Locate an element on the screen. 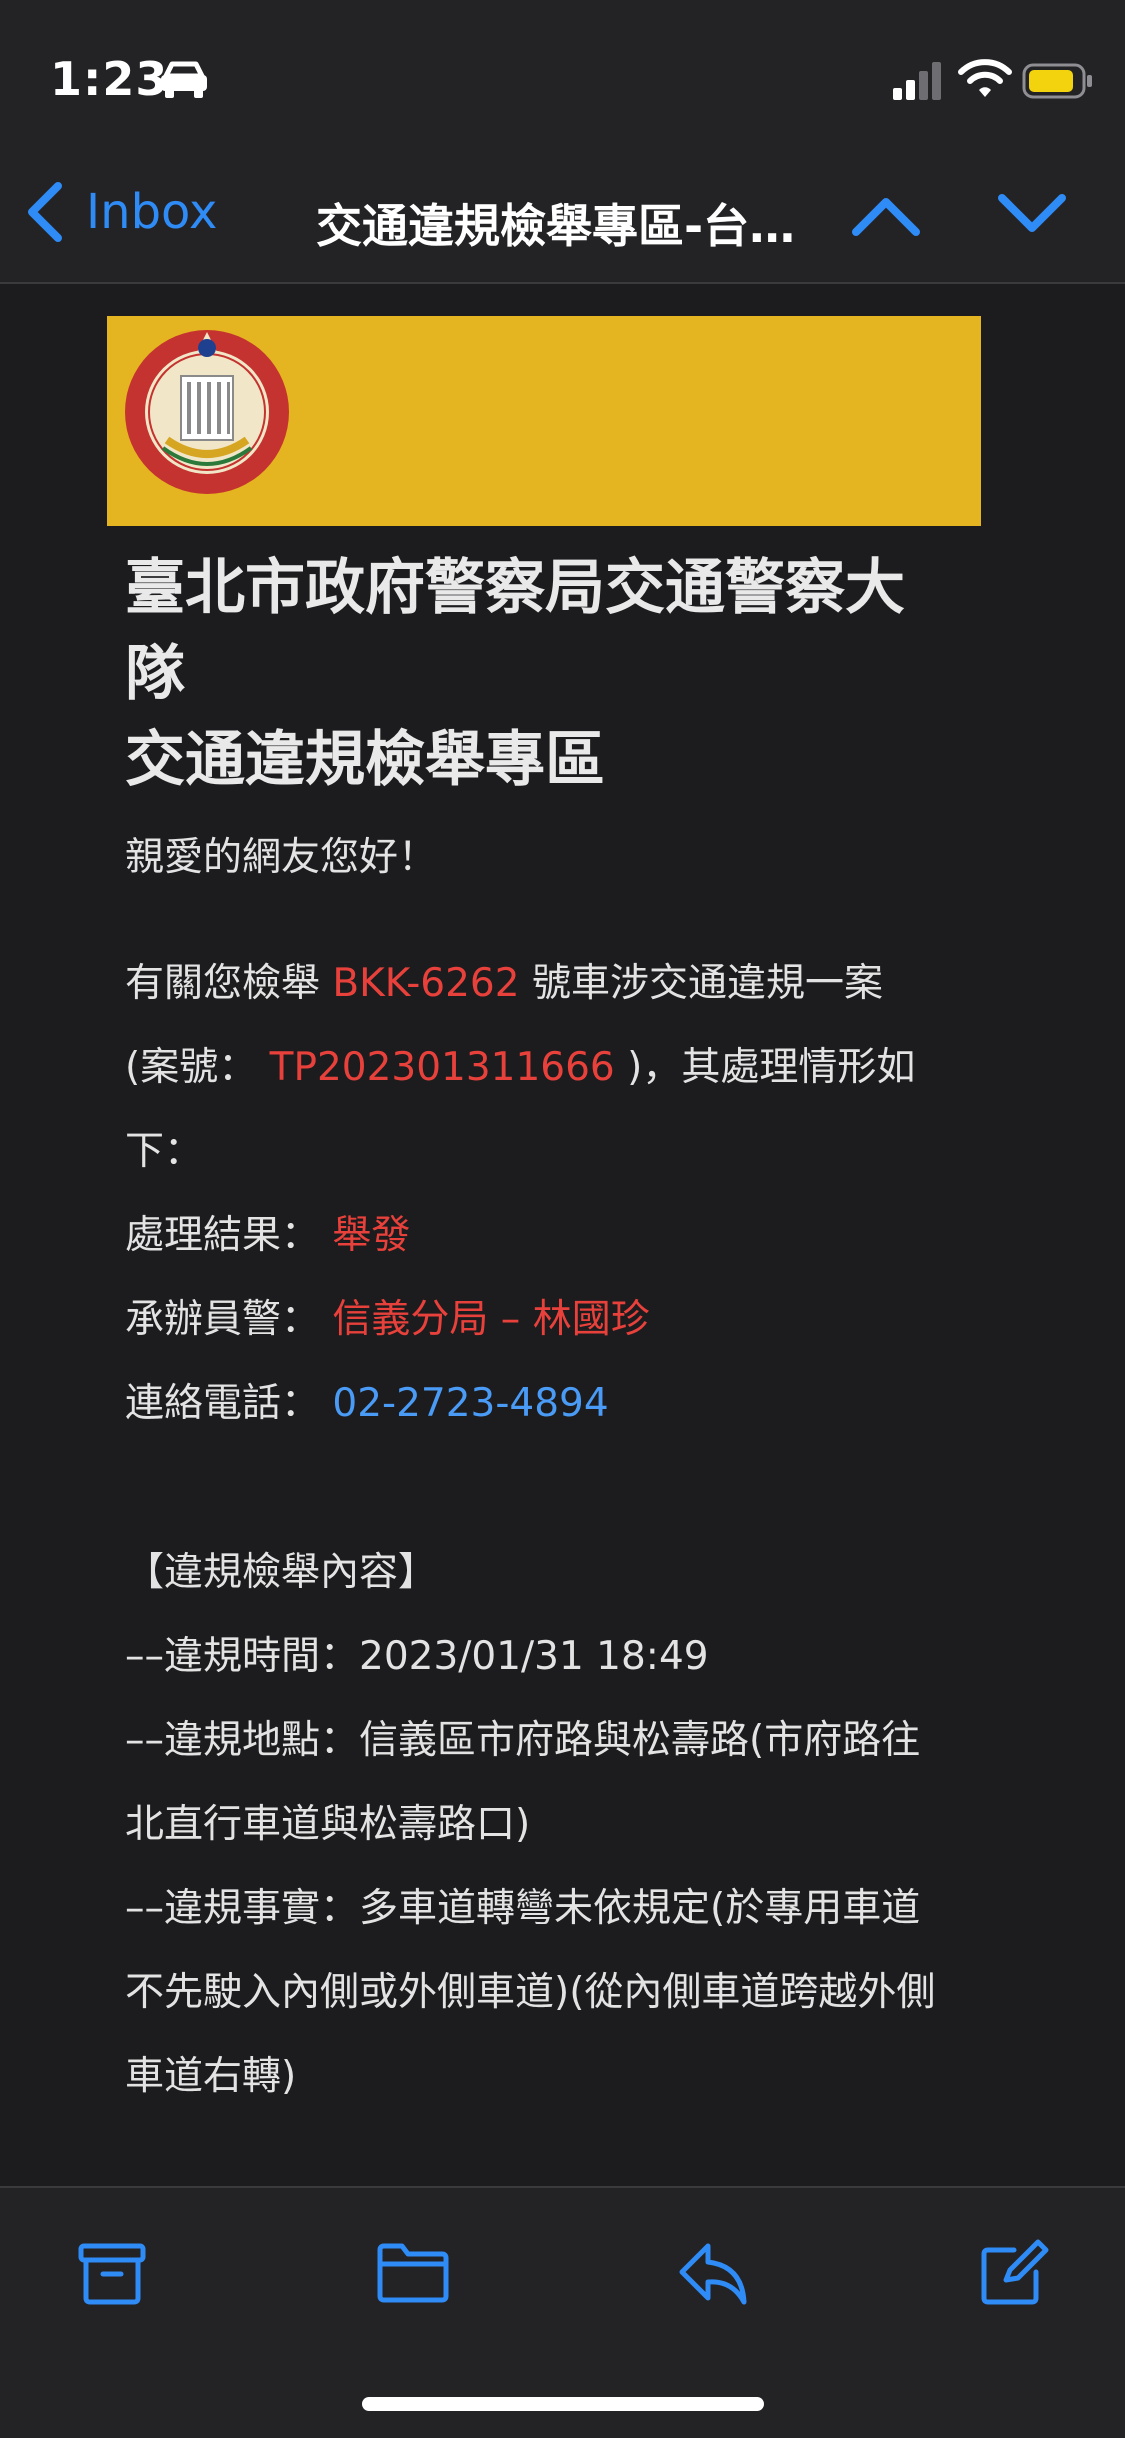 This screenshot has height=2438, width=1125. greeting-text: 親愛的網友您好！ is located at coordinates (281, 857).